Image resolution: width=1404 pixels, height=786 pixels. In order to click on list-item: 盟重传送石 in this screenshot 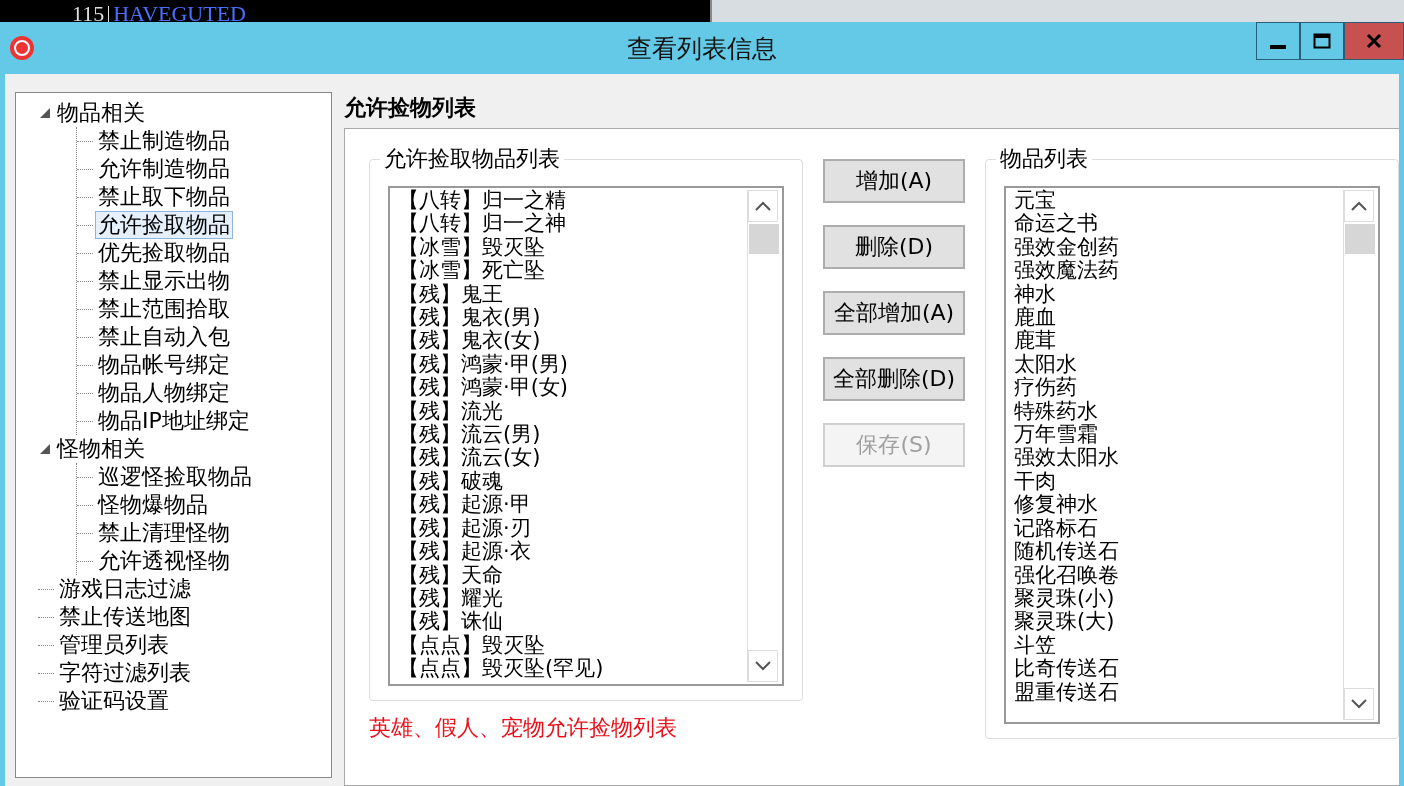, I will do `click(1175, 692)`.